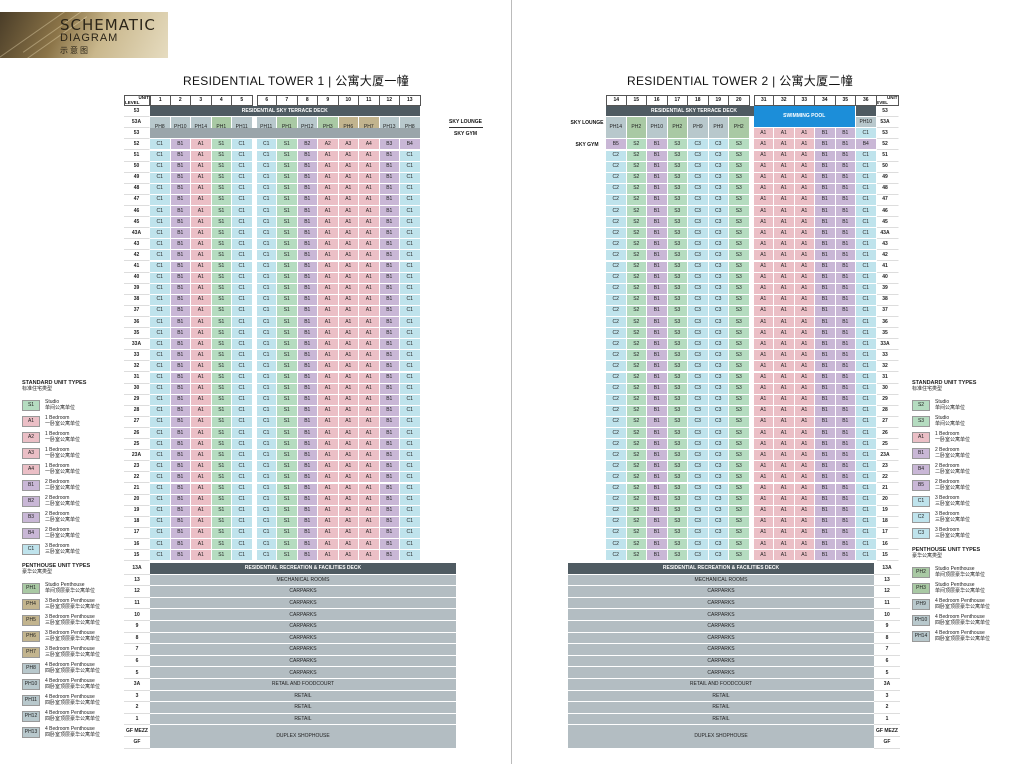 The image size is (1024, 764). I want to click on unit-cell: PH2, so click(677, 128).